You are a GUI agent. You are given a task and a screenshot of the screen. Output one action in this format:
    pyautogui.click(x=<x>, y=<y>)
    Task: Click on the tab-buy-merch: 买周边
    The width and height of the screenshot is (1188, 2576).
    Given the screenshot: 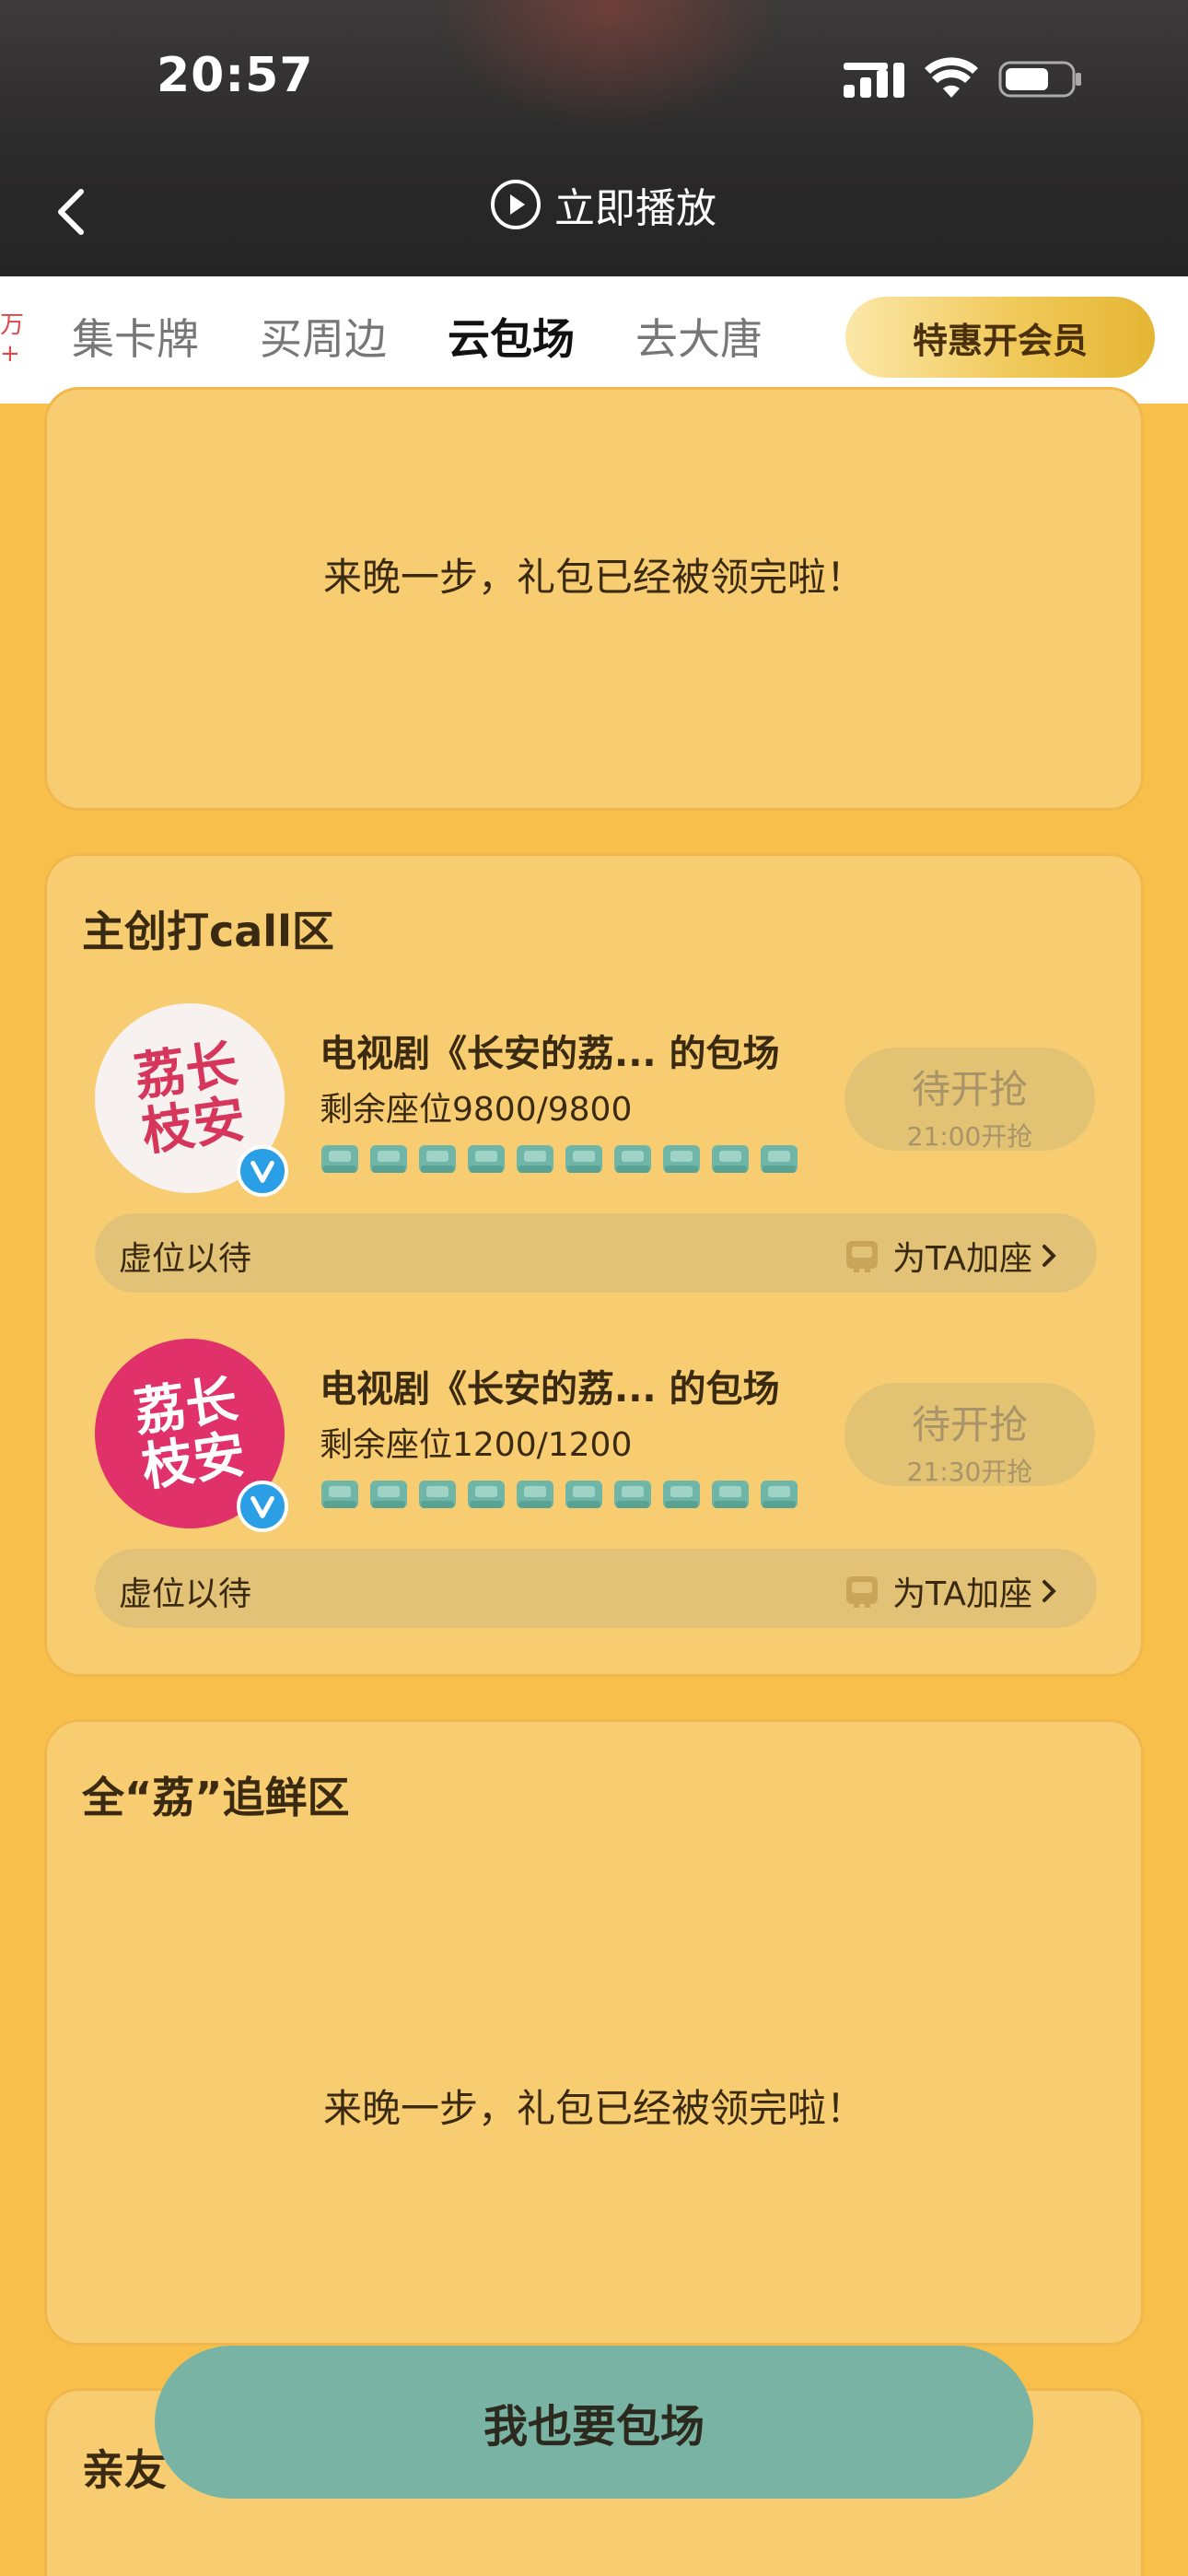 What is the action you would take?
    pyautogui.click(x=323, y=336)
    